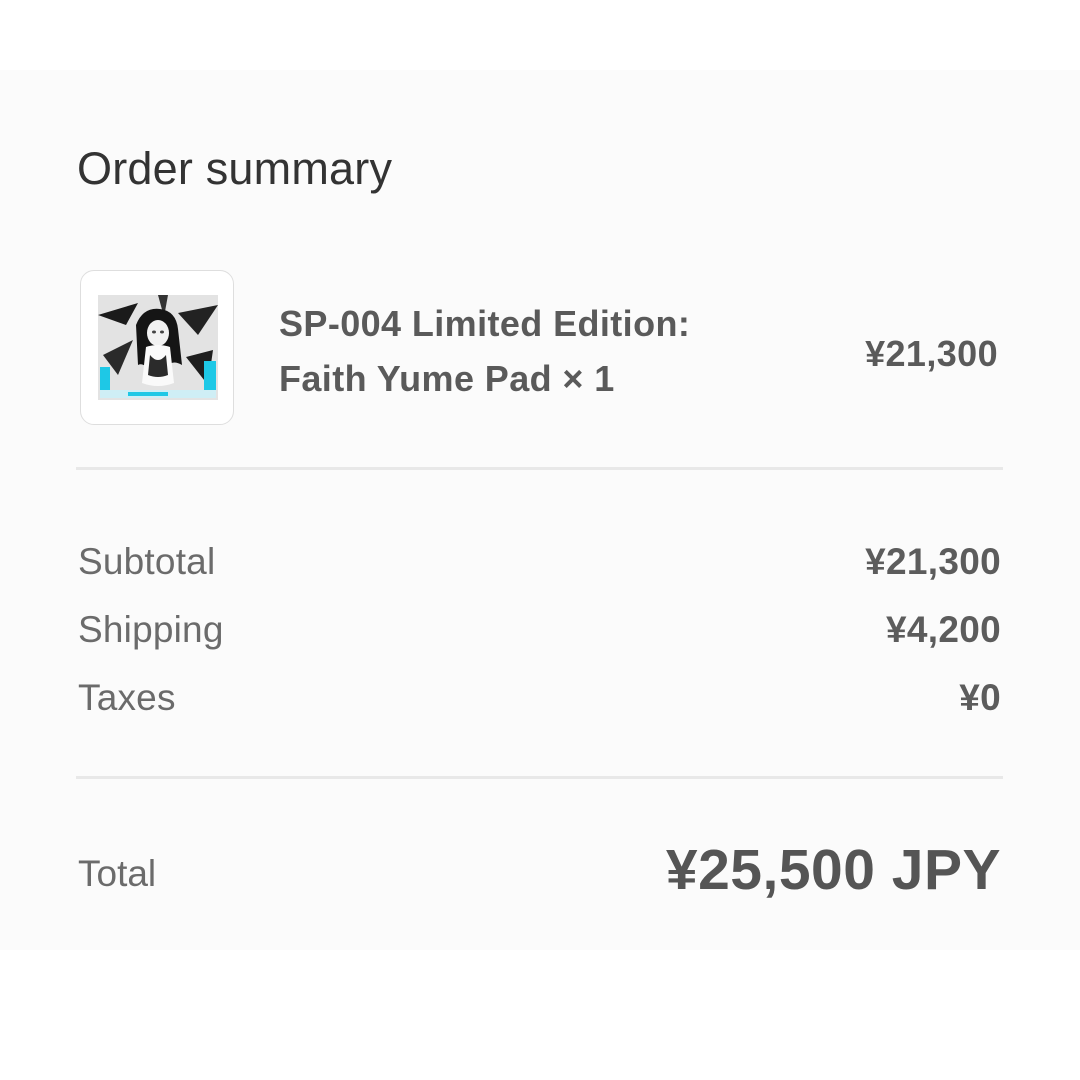  I want to click on product-thumbnail, so click(157, 347).